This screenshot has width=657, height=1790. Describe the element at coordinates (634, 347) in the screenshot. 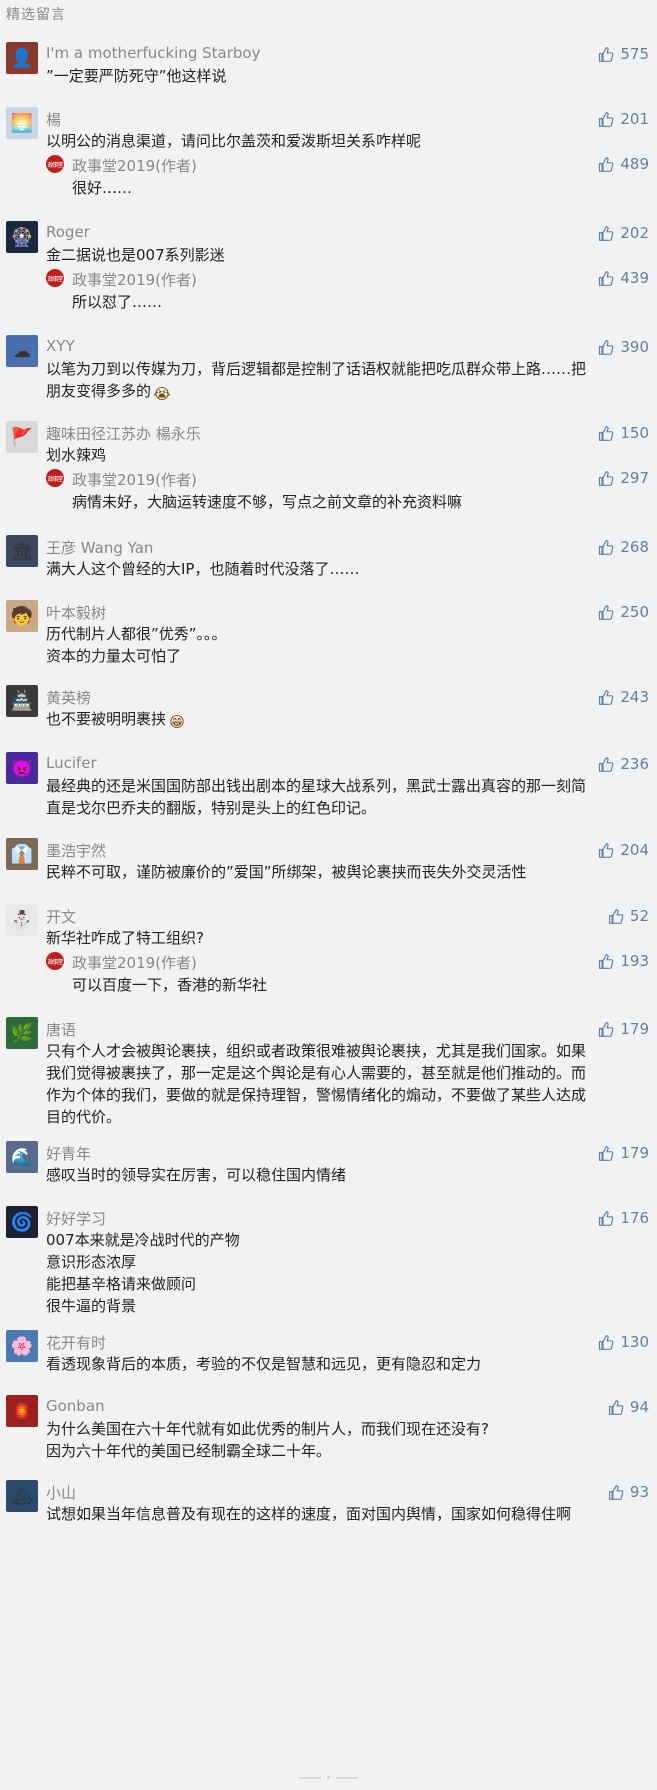

I see `like-count: 390` at that location.